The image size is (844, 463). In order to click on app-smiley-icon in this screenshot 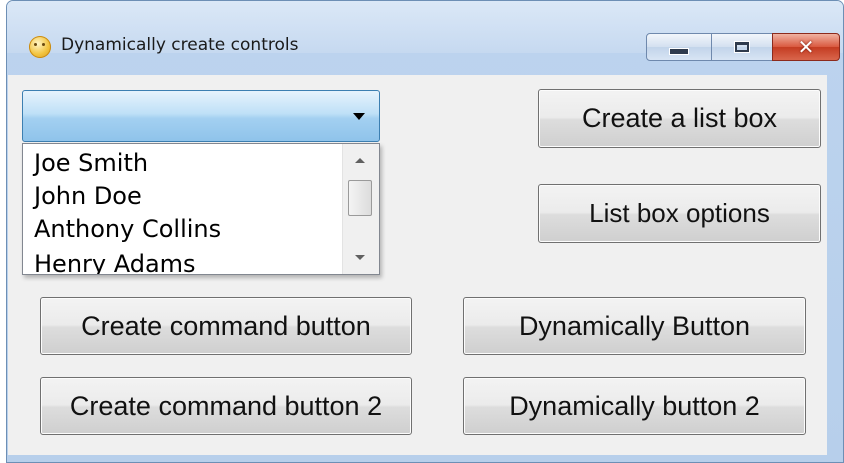, I will do `click(40, 47)`.